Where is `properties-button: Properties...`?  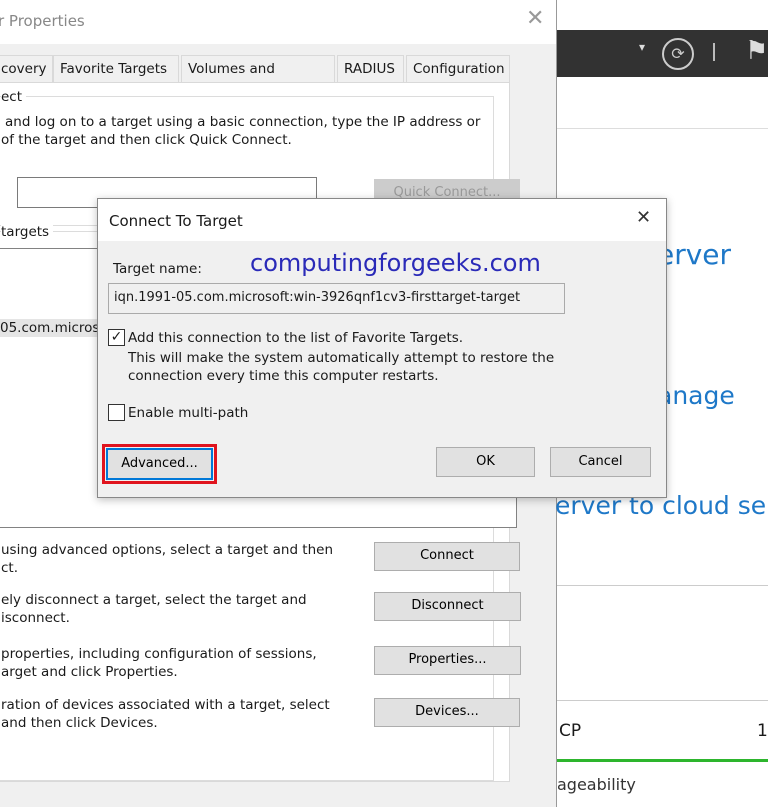 properties-button: Properties... is located at coordinates (447, 660).